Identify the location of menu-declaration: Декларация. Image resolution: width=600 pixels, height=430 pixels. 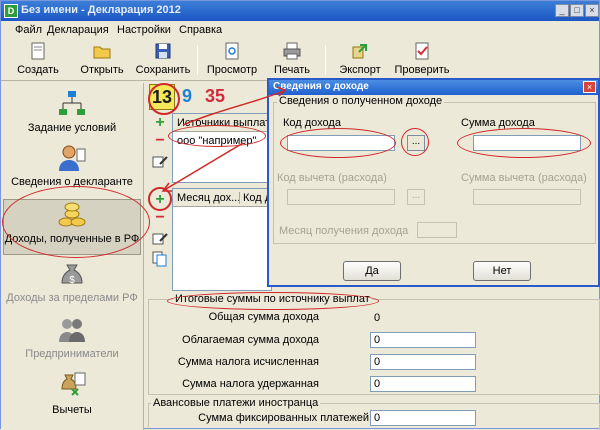
(78, 30).